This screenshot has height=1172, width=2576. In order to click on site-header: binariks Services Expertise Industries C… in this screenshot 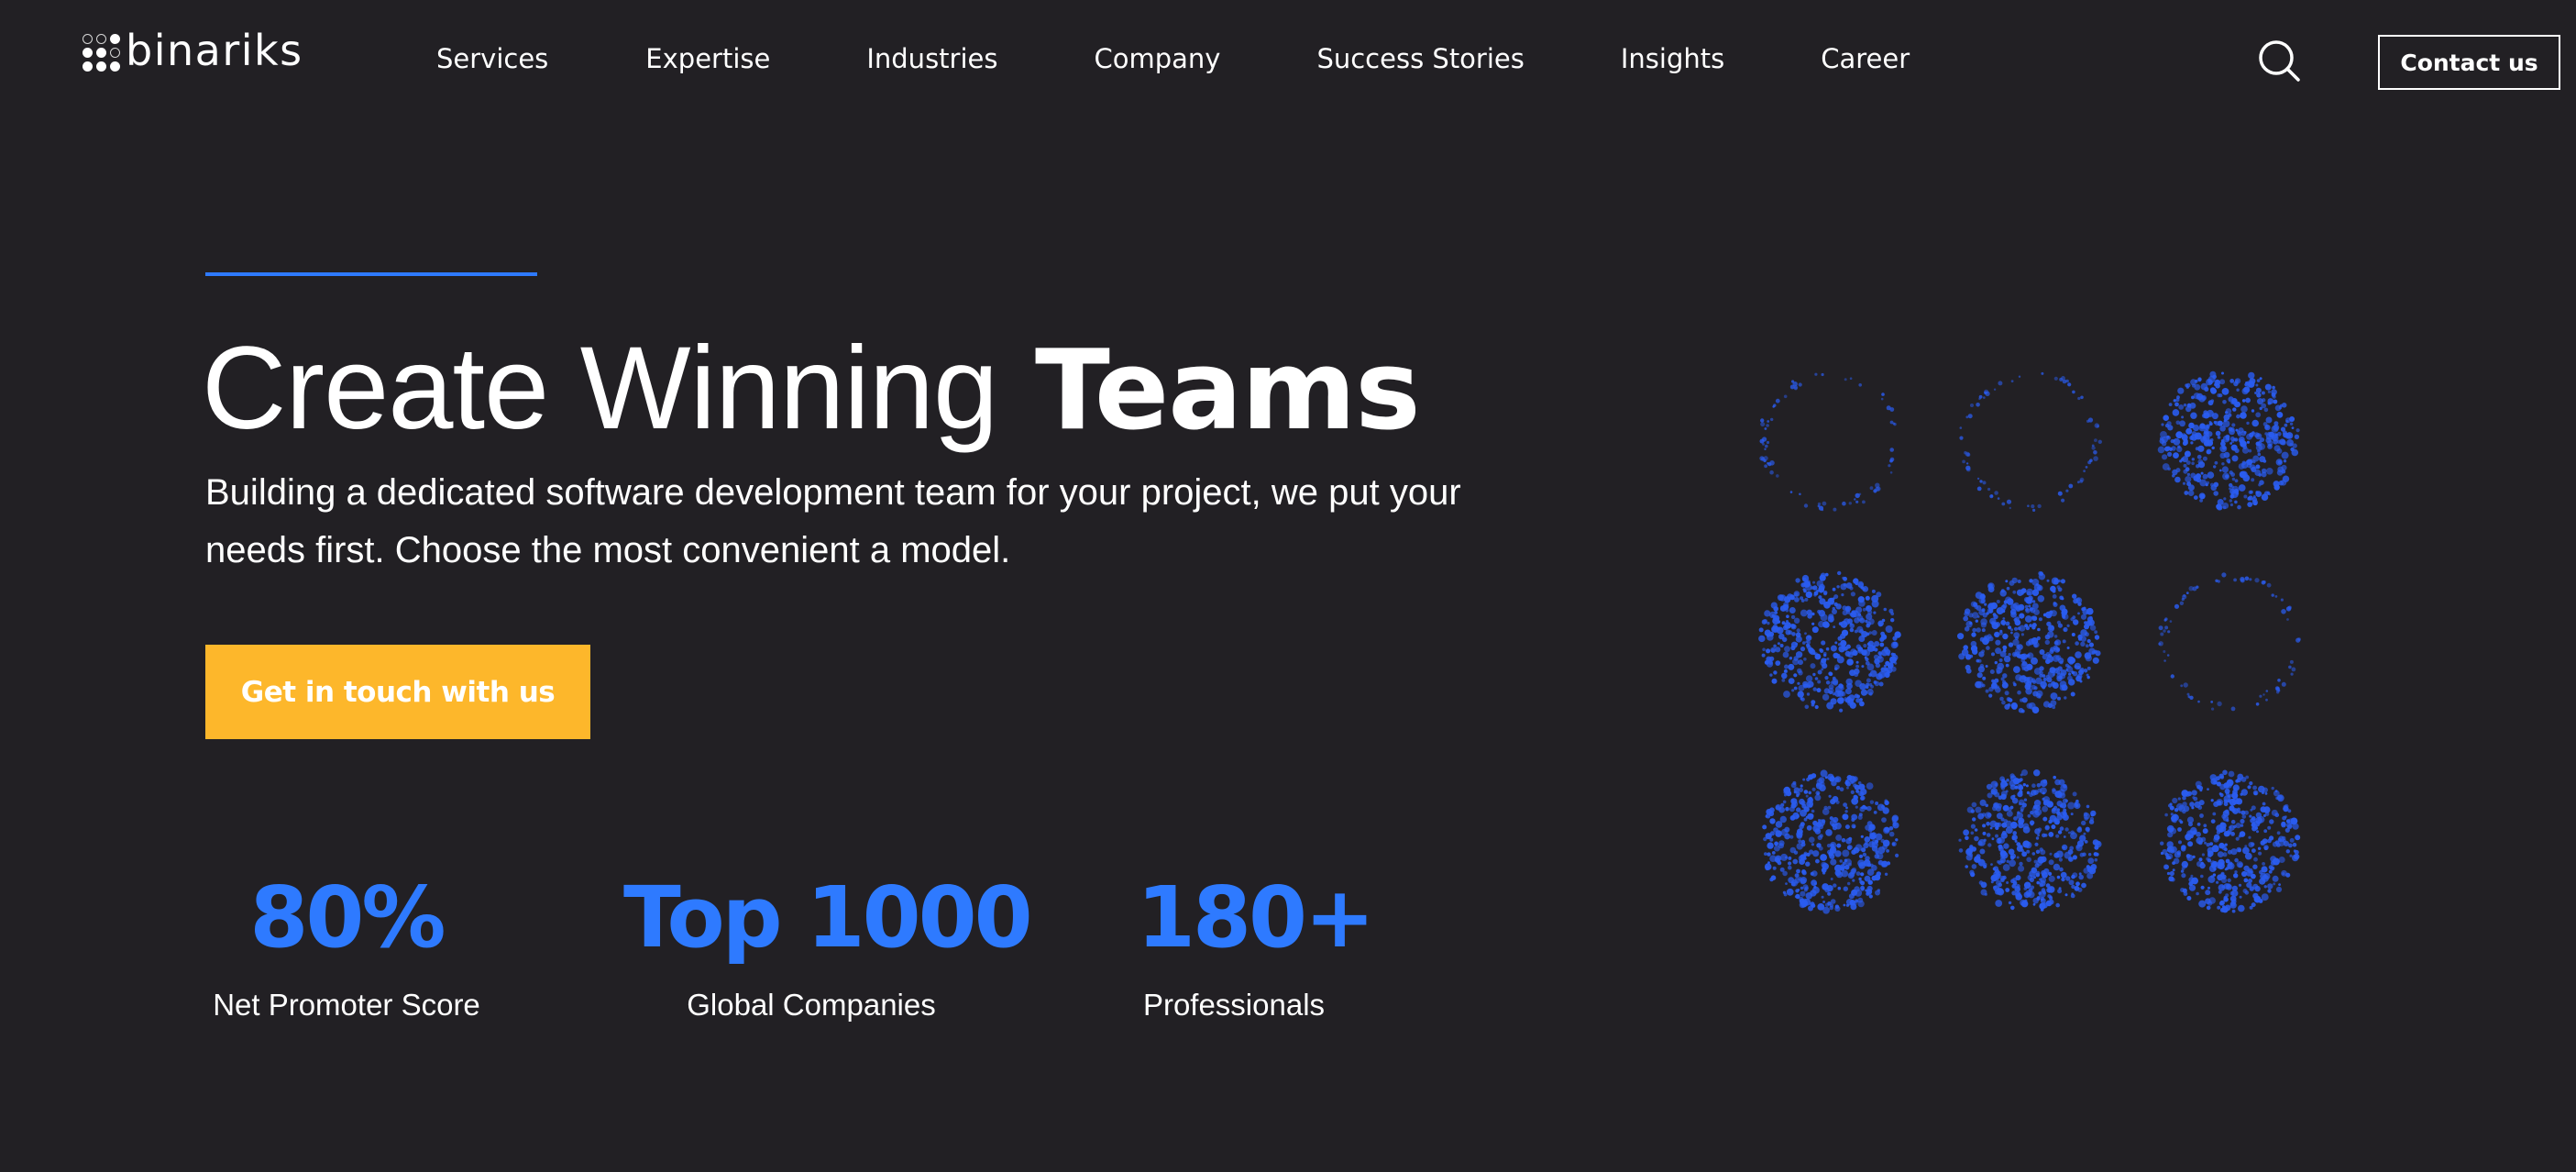, I will do `click(1288, 61)`.